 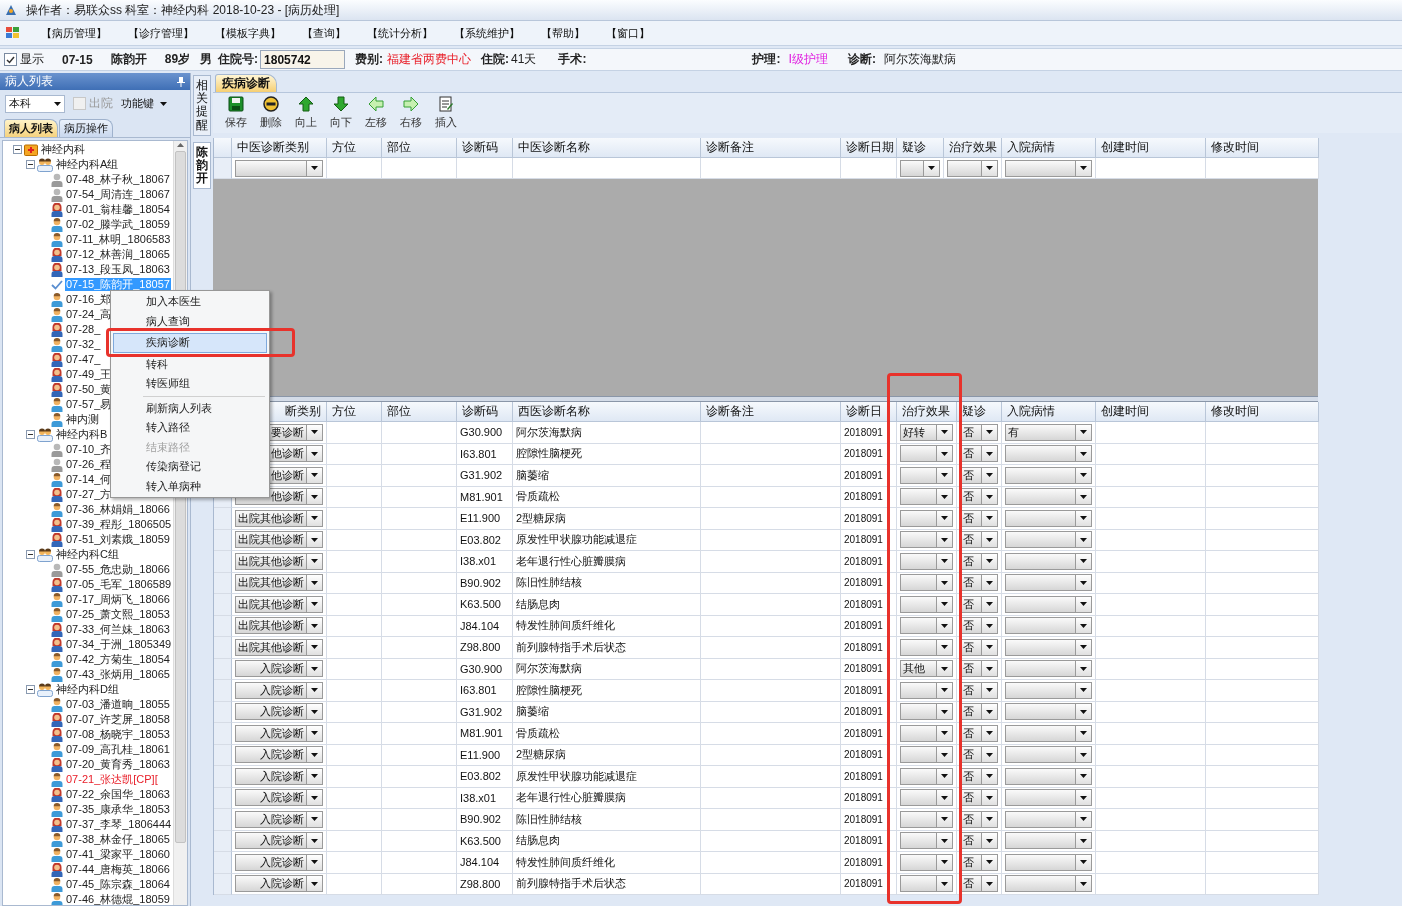 What do you see at coordinates (118, 899) in the screenshot?
I see `patient-item: 07-46_林德焜_18059` at bounding box center [118, 899].